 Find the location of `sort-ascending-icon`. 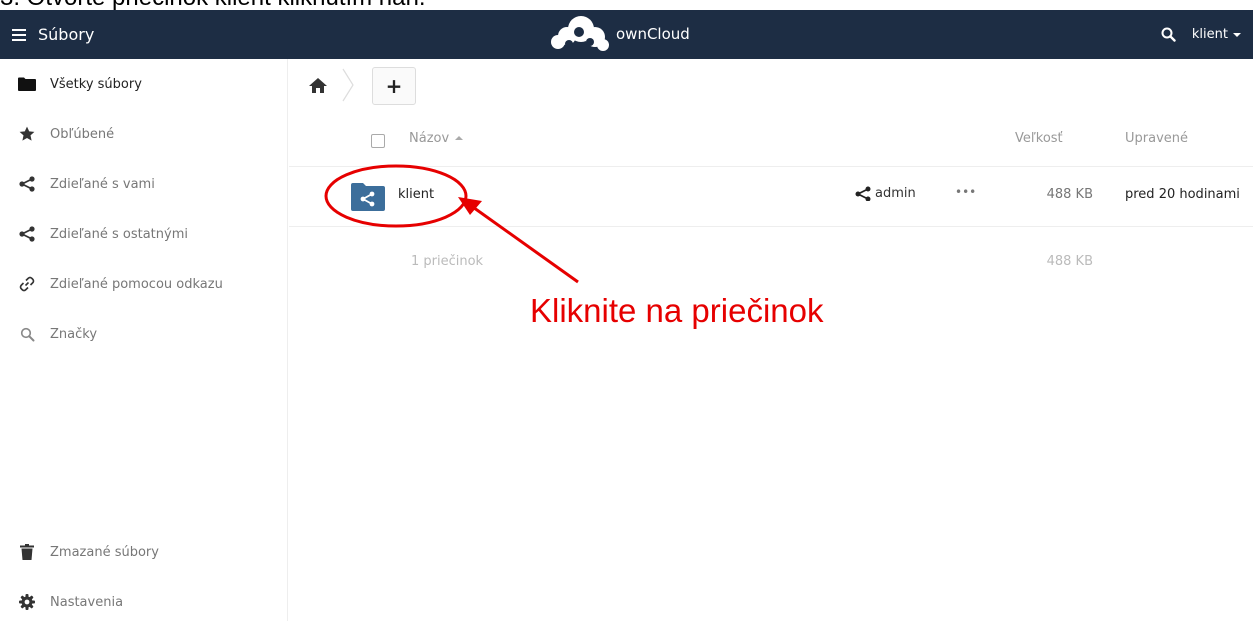

sort-ascending-icon is located at coordinates (459, 138).